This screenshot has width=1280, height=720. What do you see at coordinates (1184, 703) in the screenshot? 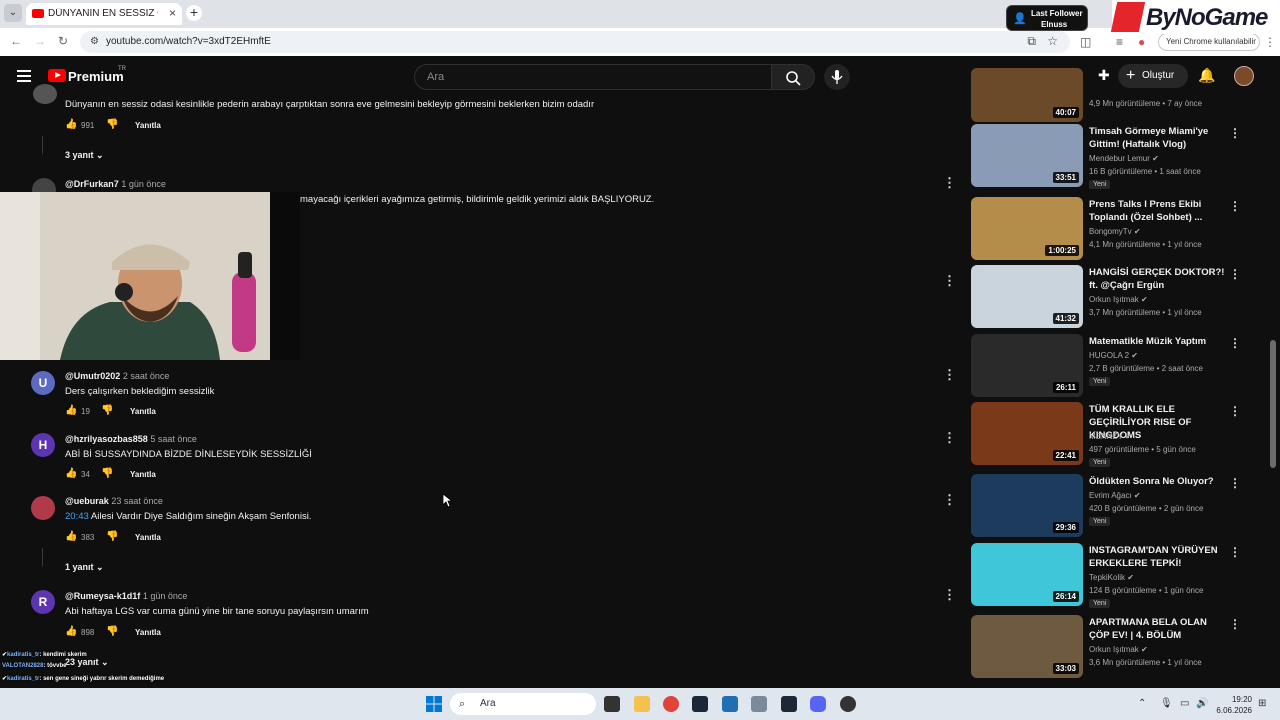
I see `network-icon: ▭` at bounding box center [1184, 703].